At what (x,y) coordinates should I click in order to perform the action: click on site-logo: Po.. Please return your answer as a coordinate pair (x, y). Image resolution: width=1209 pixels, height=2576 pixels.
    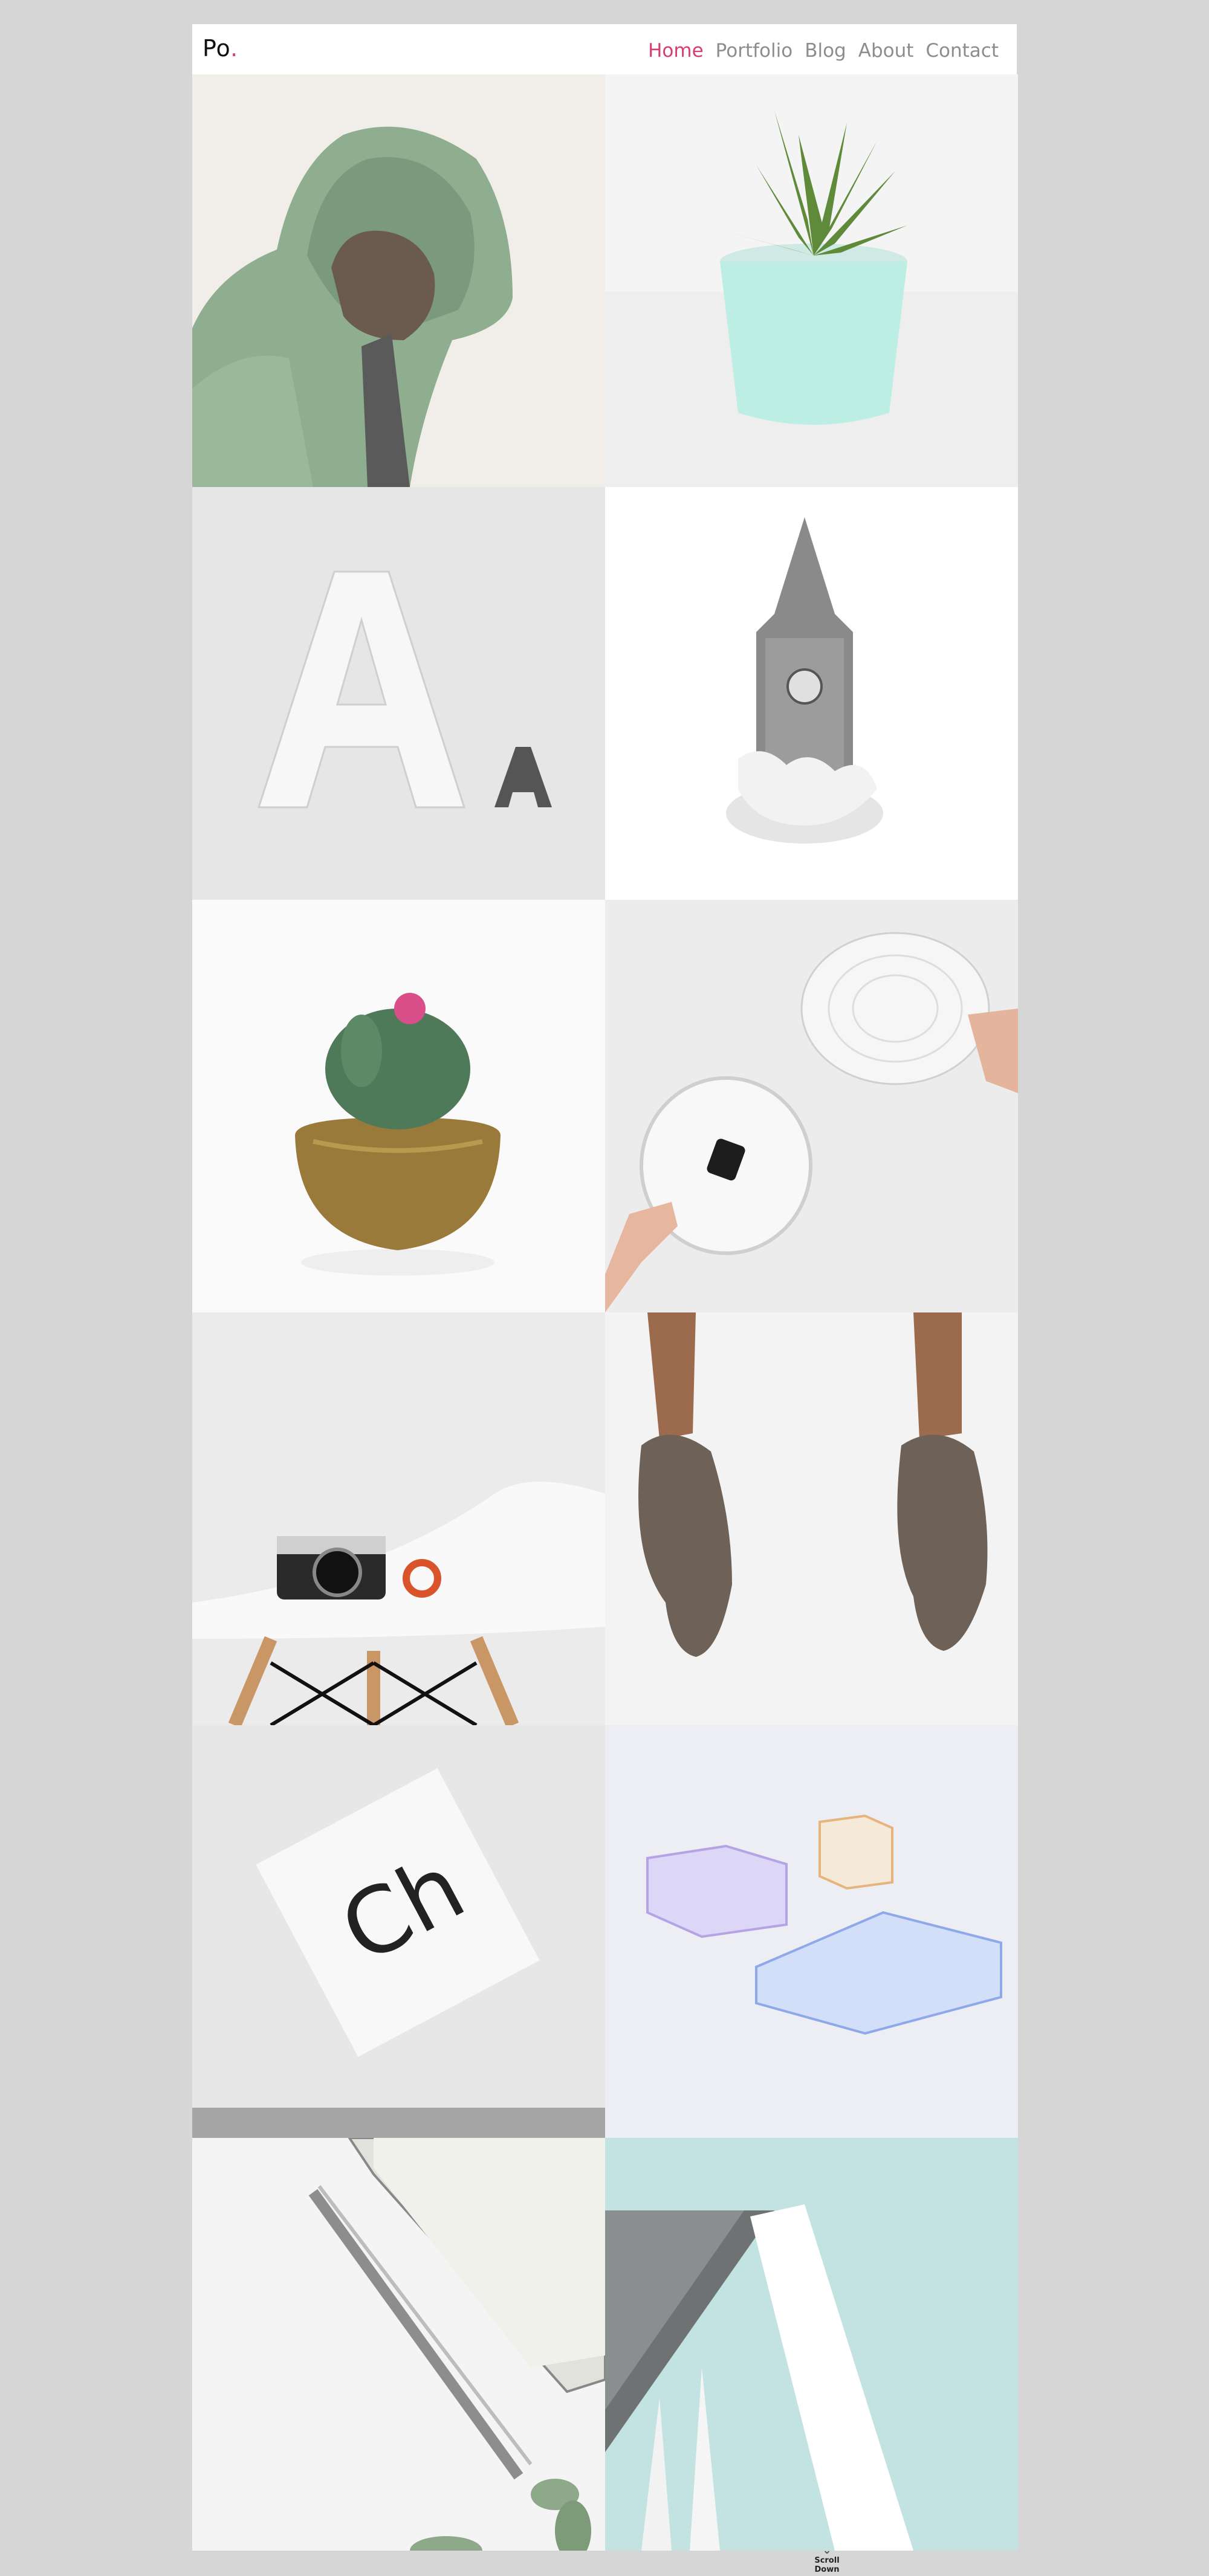
    Looking at the image, I should click on (221, 48).